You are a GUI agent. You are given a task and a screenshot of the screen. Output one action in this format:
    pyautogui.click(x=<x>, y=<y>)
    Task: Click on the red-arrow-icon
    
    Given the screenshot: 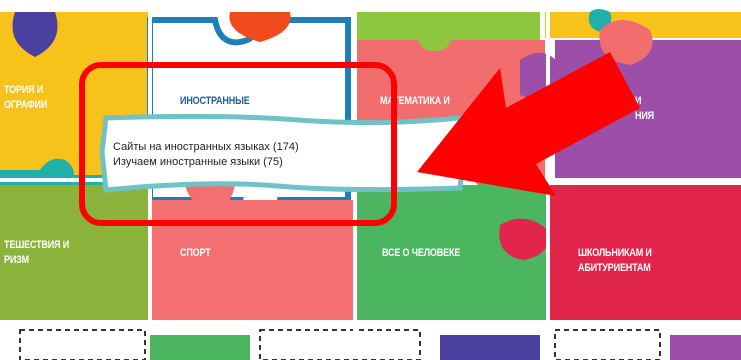 What is the action you would take?
    pyautogui.click(x=528, y=124)
    